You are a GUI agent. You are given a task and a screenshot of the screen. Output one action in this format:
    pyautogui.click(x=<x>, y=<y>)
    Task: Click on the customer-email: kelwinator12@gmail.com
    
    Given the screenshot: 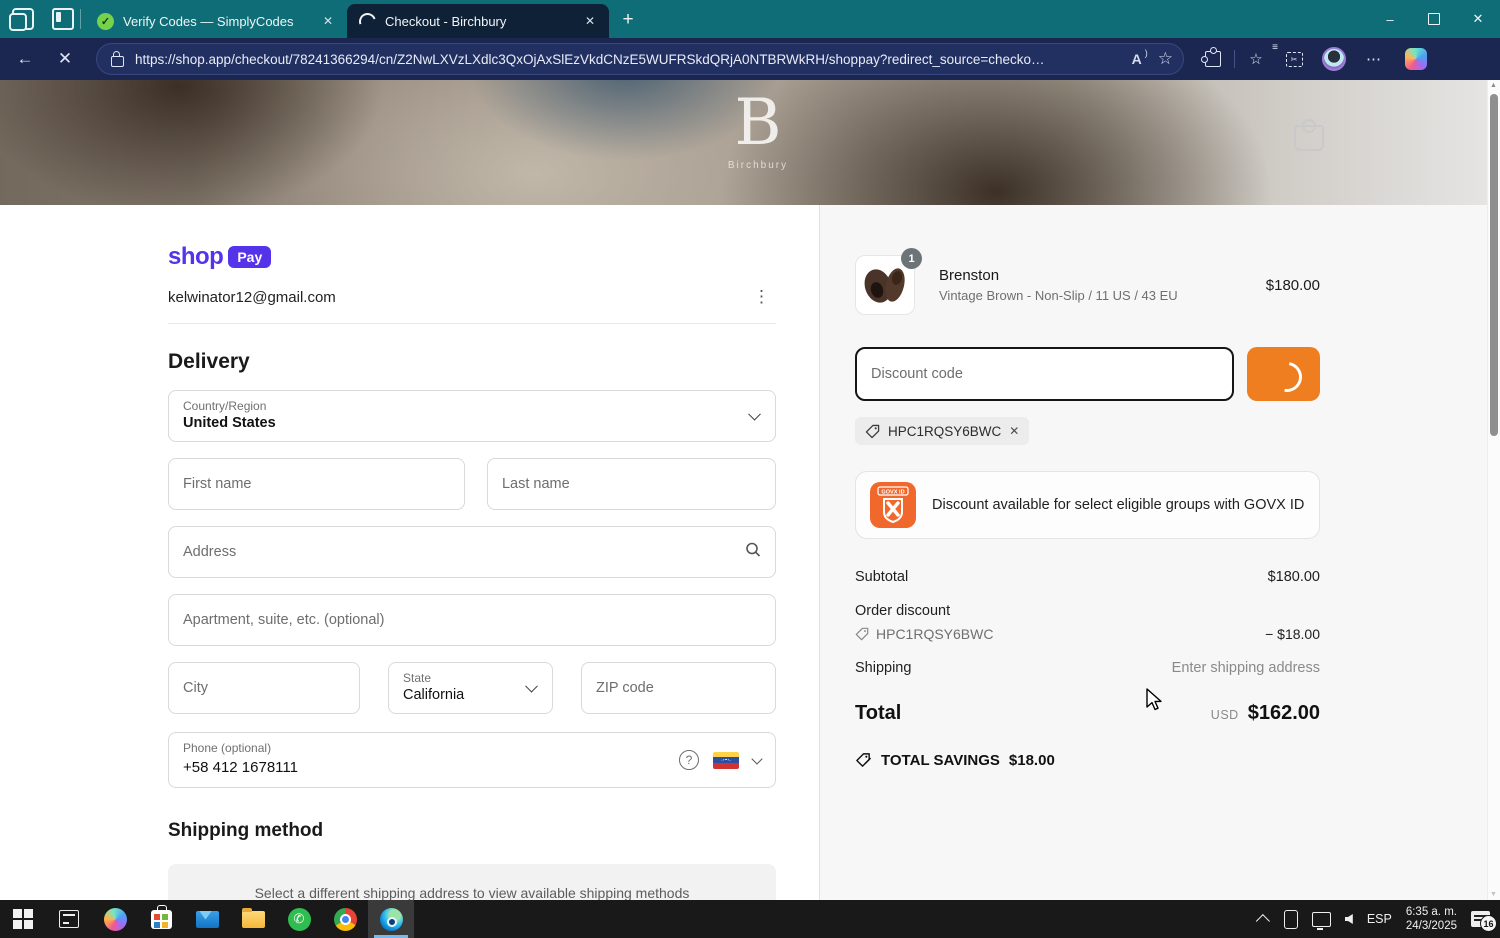 What is the action you would take?
    pyautogui.click(x=252, y=297)
    